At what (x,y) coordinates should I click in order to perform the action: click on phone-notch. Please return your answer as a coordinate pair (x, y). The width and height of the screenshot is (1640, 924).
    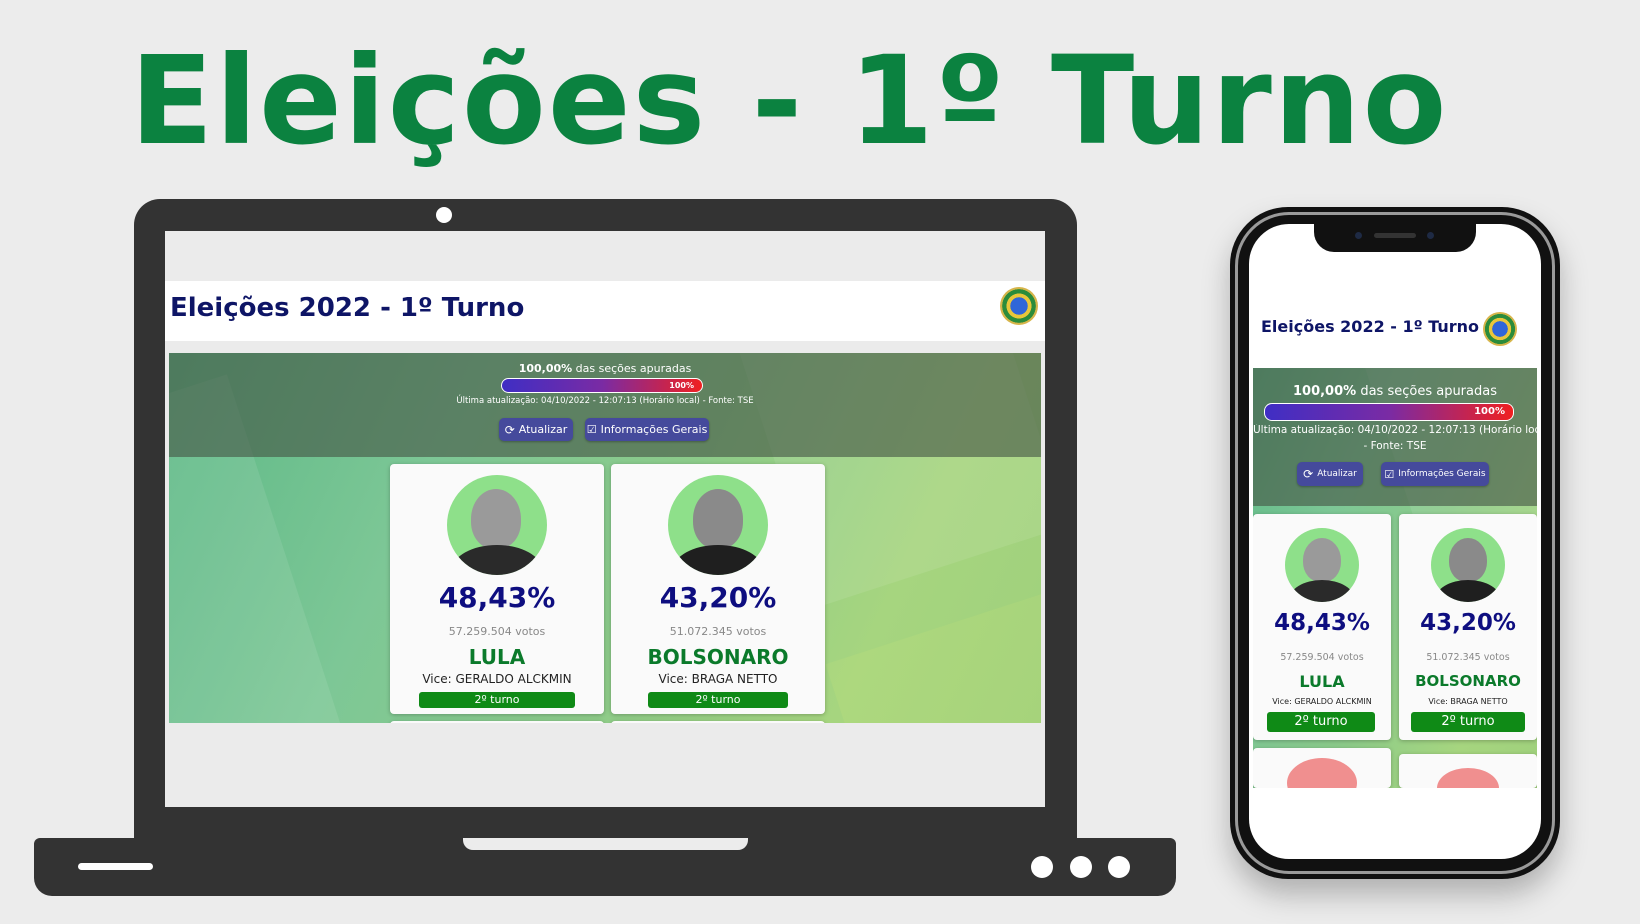
    Looking at the image, I should click on (1395, 238).